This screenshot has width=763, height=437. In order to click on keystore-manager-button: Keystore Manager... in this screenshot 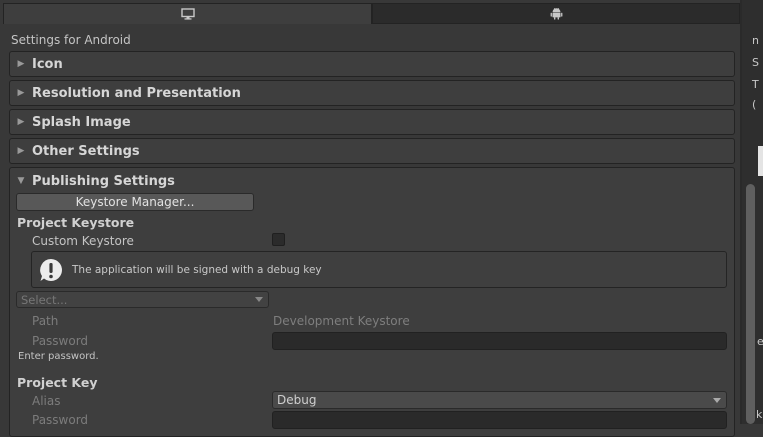, I will do `click(135, 202)`.